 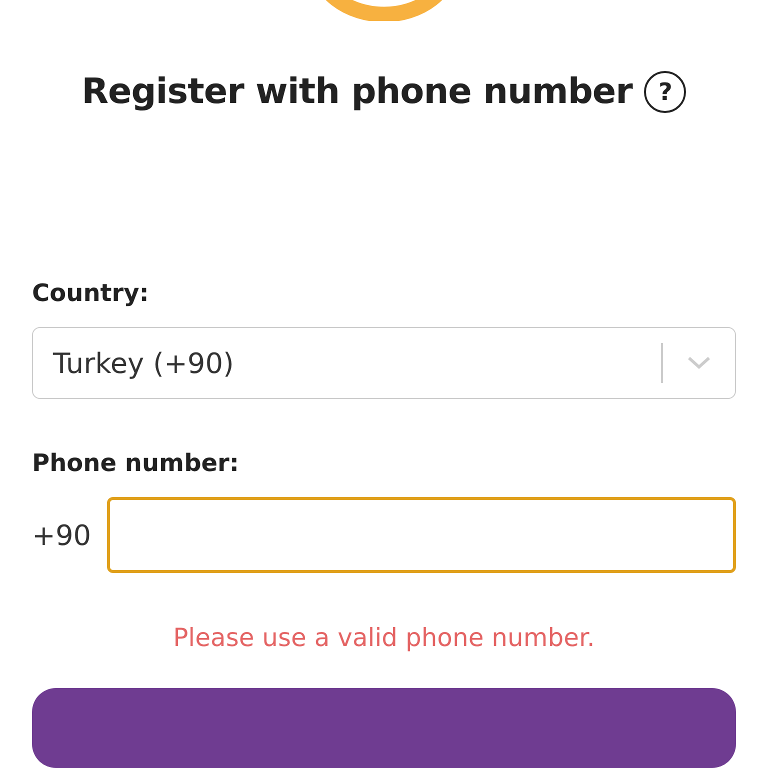 I want to click on page-title: Register with phone number, so click(x=357, y=92).